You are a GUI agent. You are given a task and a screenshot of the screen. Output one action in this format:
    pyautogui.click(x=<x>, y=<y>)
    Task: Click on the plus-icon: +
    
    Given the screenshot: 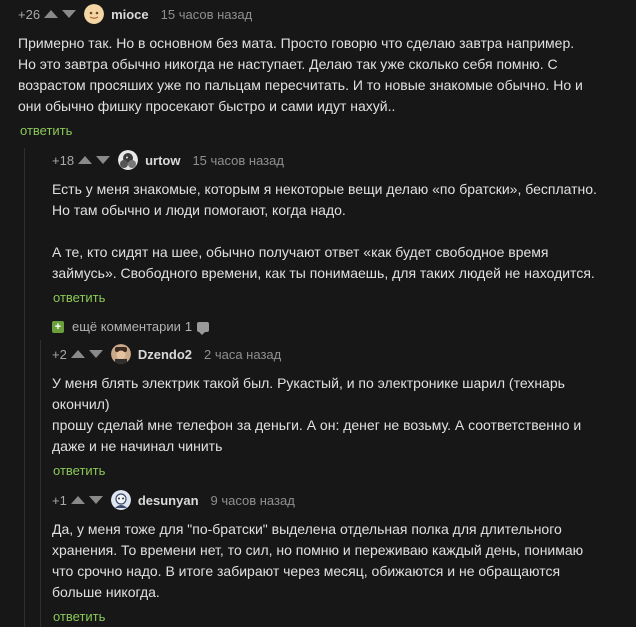 What is the action you would take?
    pyautogui.click(x=58, y=326)
    